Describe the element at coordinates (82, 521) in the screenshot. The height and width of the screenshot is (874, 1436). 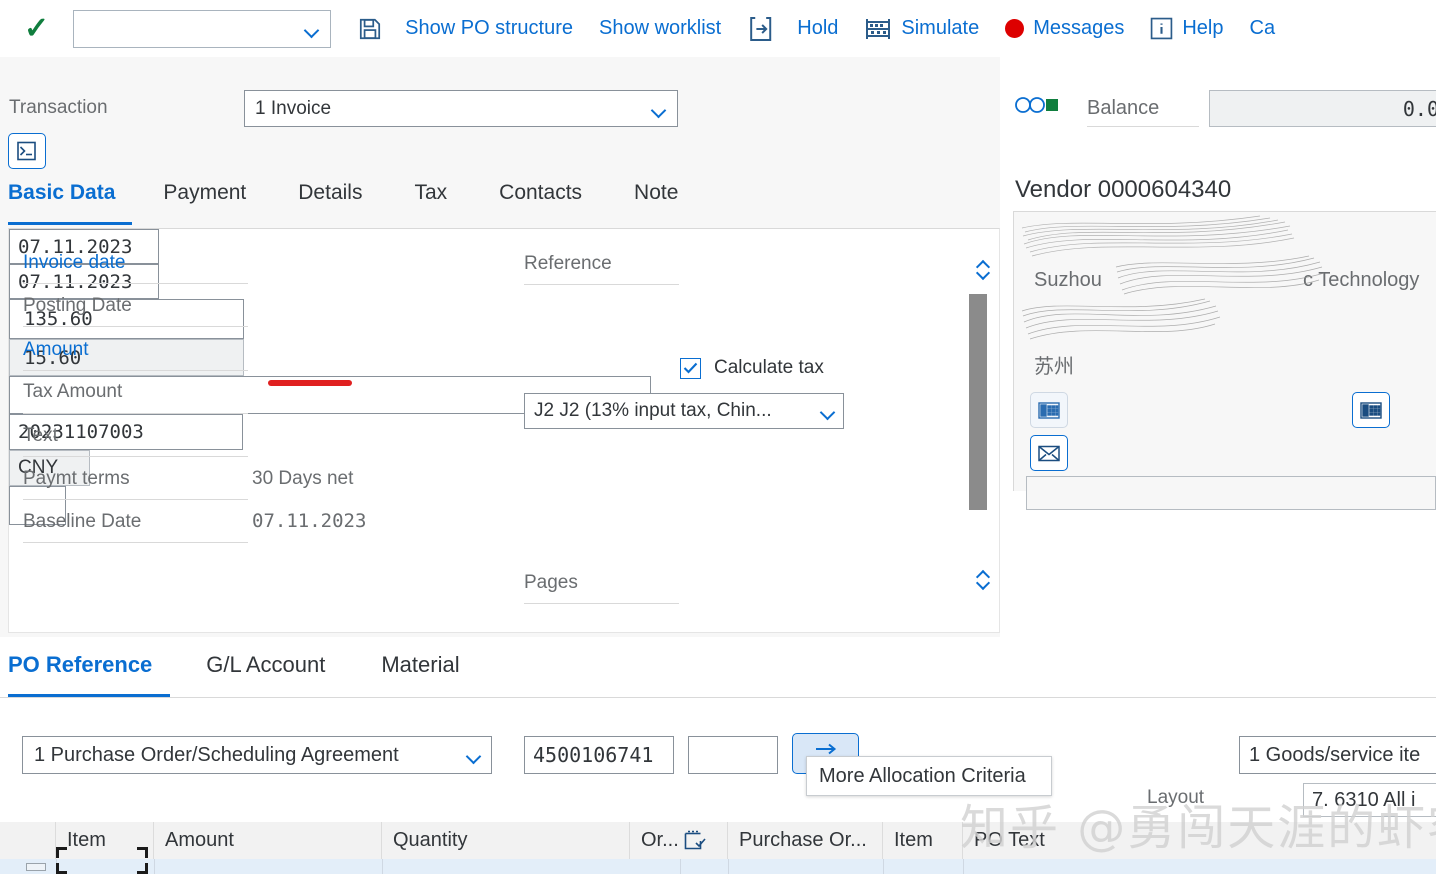
I see `baseline-date-label: Baseline Date` at that location.